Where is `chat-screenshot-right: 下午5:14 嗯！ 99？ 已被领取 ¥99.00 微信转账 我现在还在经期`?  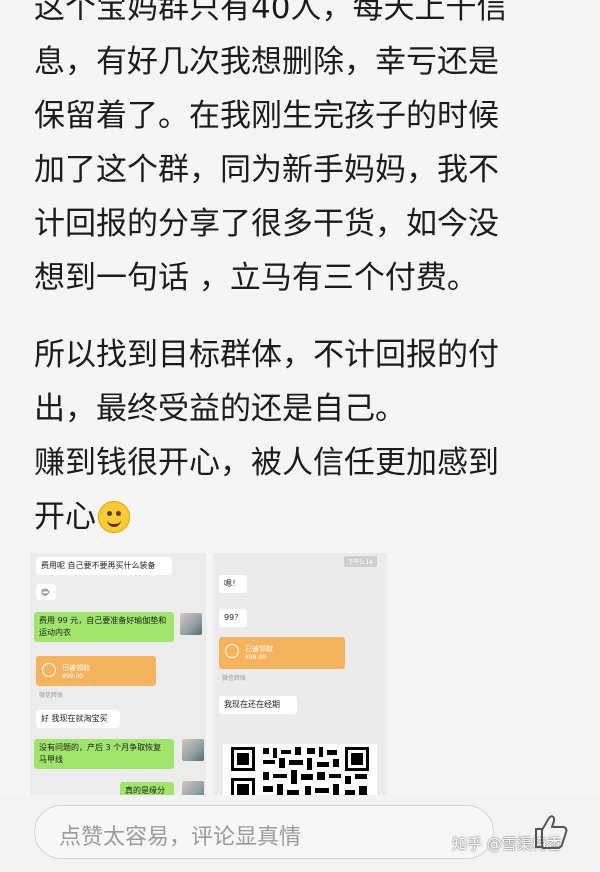 chat-screenshot-right: 下午5:14 嗯！ 99？ 已被领取 ¥99.00 微信转账 我现在还在经期 is located at coordinates (300, 674).